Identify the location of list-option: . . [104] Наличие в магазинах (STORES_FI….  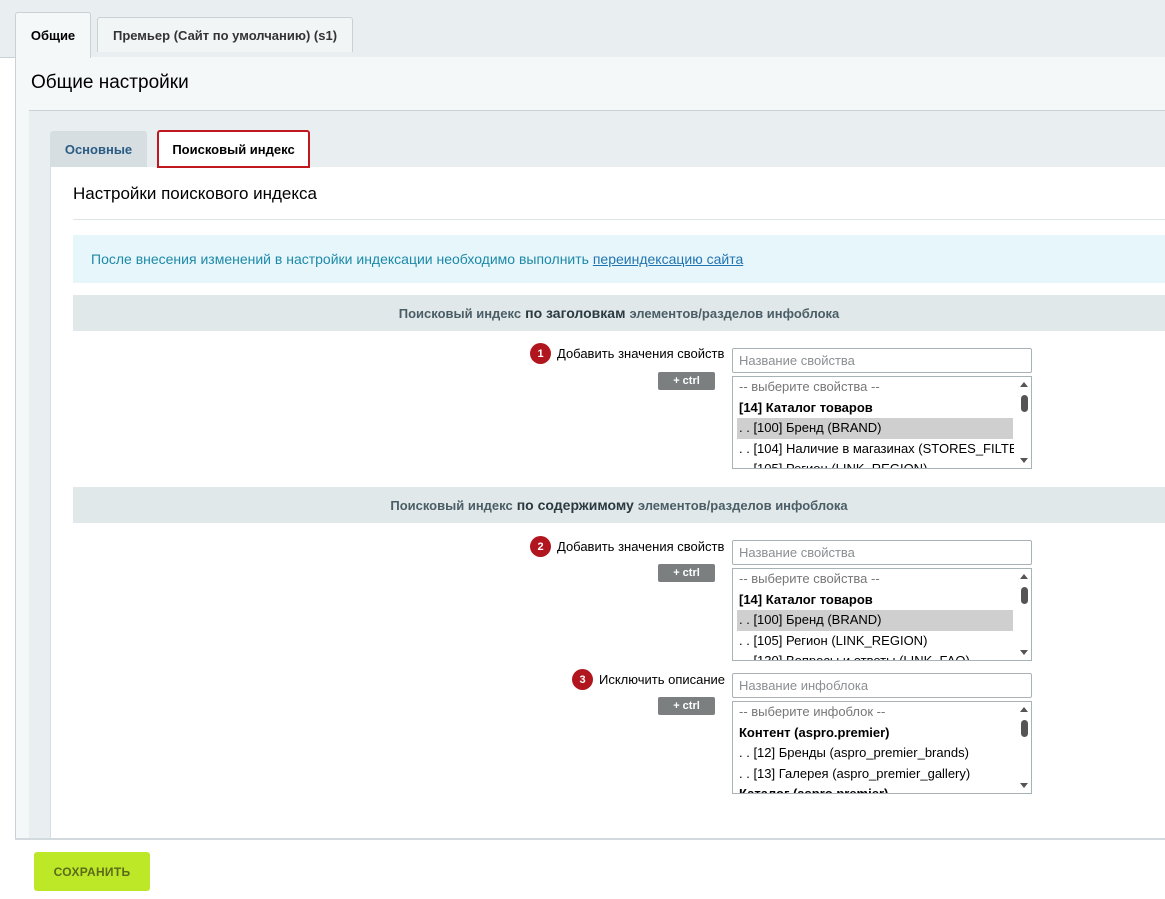
(873, 449).